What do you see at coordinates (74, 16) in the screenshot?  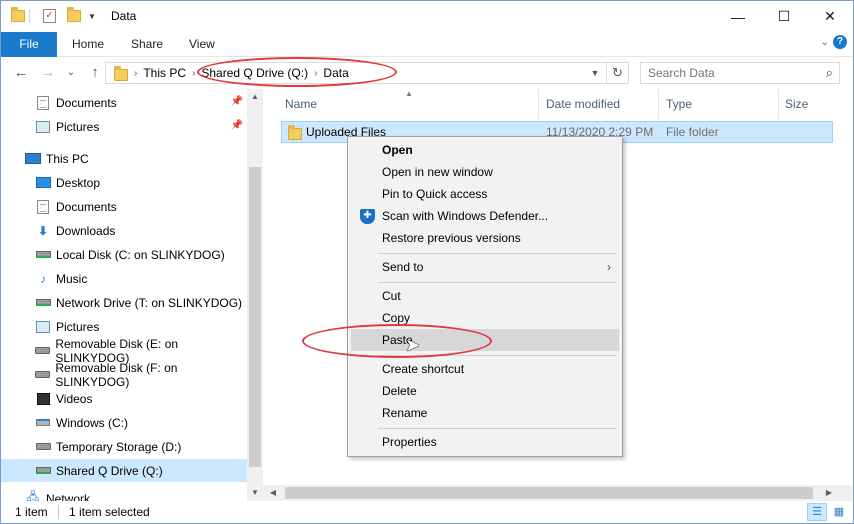 I see `new-folder-quick-icon` at bounding box center [74, 16].